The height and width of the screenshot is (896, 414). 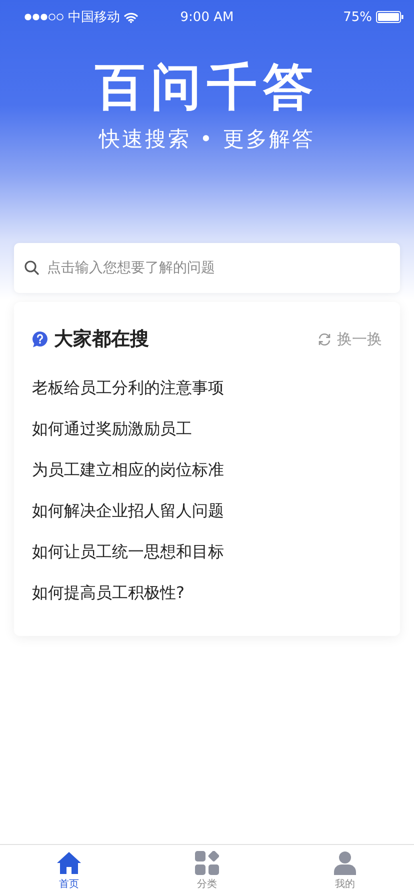 What do you see at coordinates (131, 17) in the screenshot?
I see `wifi-icon` at bounding box center [131, 17].